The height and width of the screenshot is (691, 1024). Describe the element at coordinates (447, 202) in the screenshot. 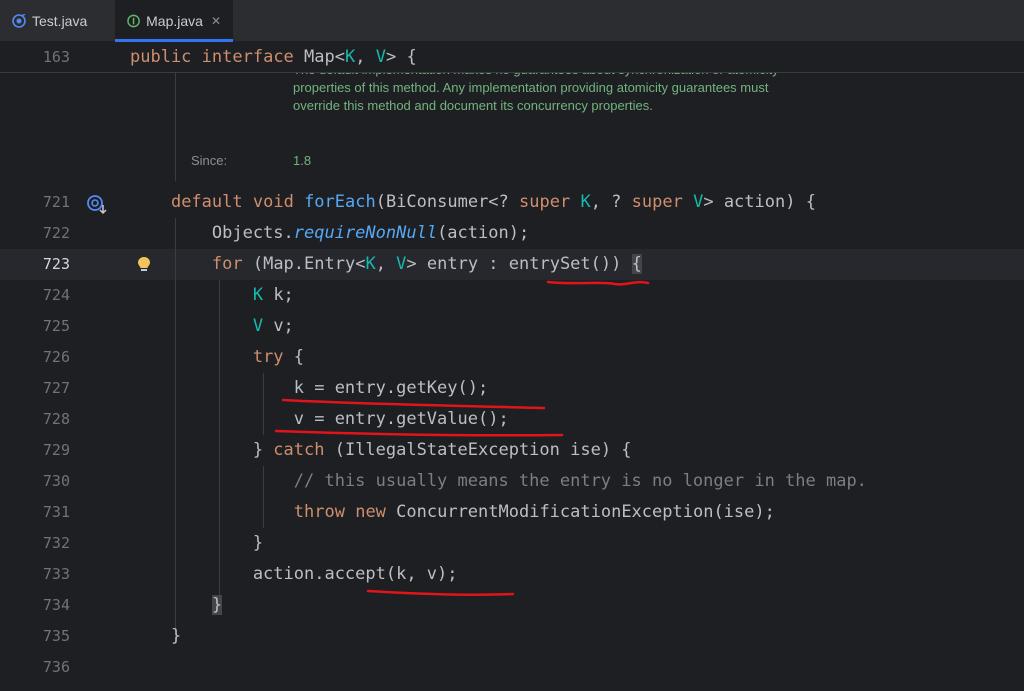

I see `code-token: (BiConsumer<?` at that location.